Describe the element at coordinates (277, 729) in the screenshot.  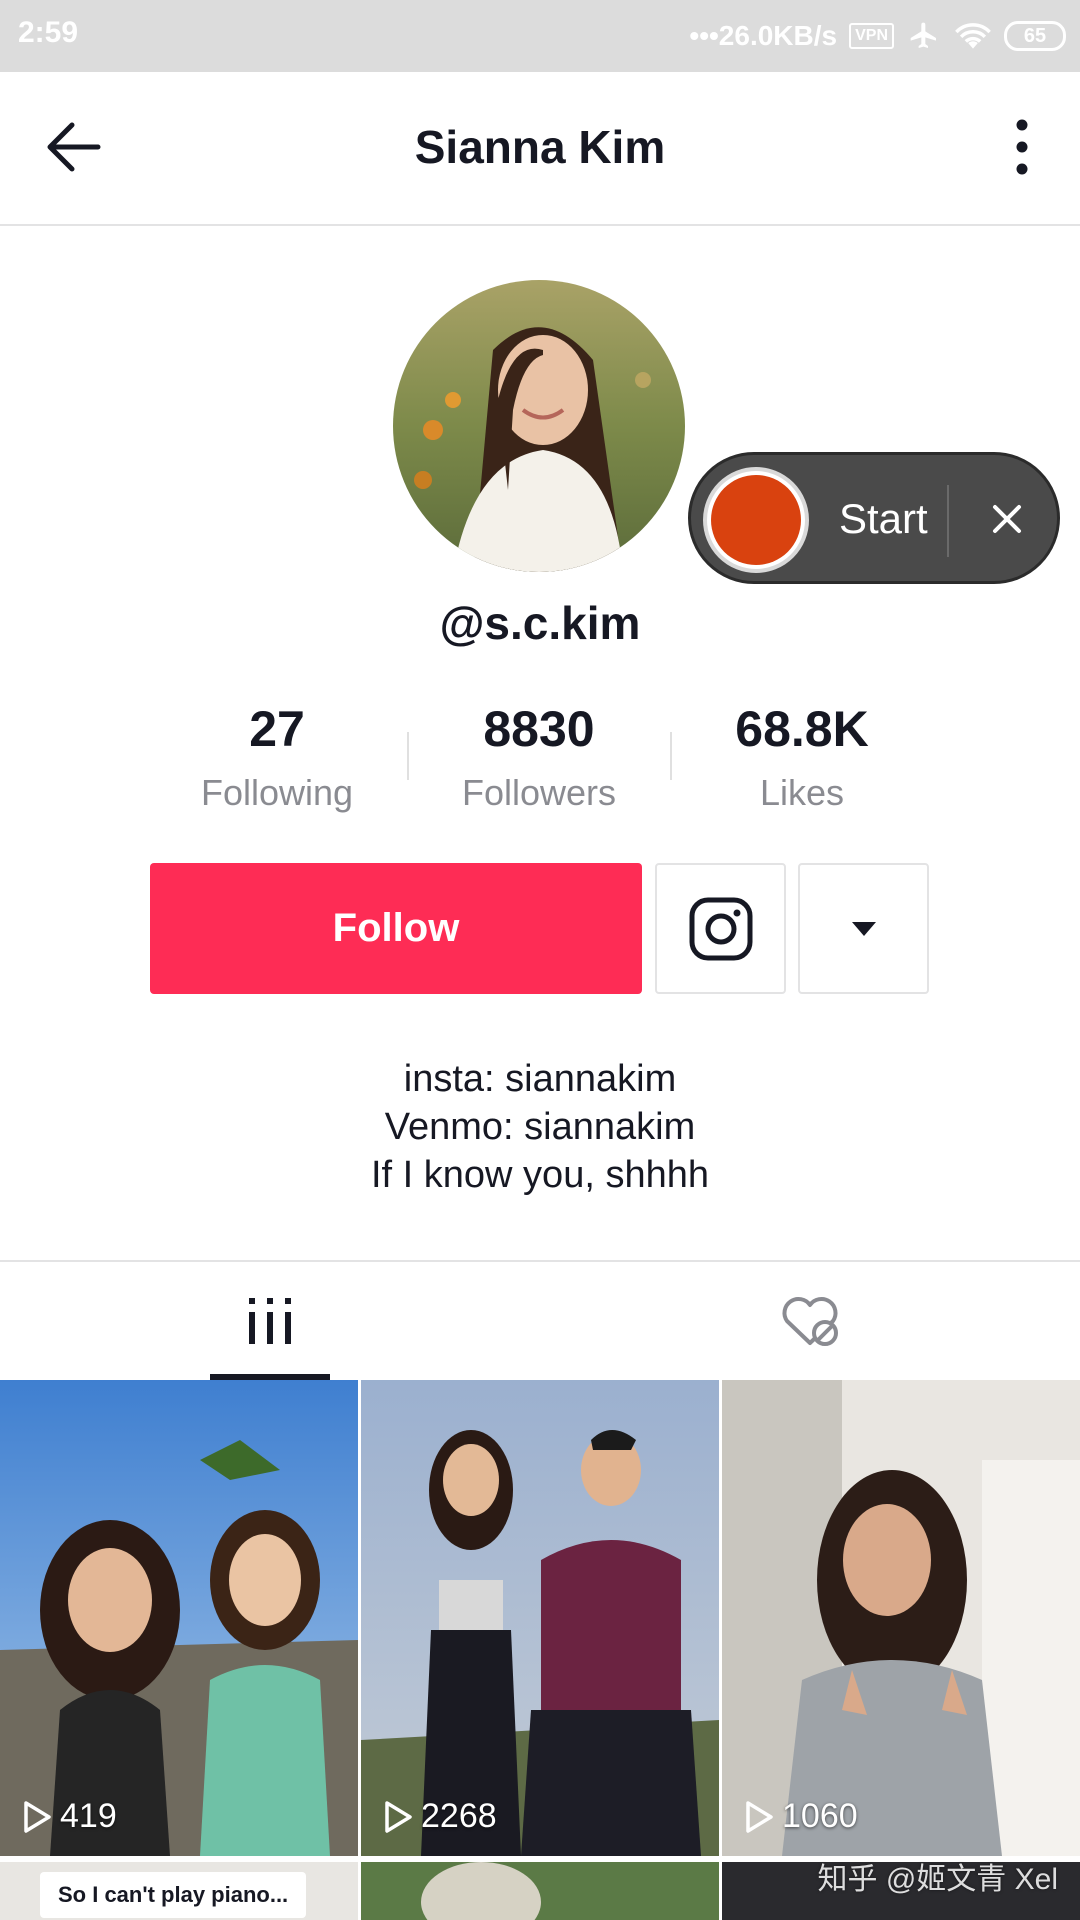
I see `stat-value: 27` at that location.